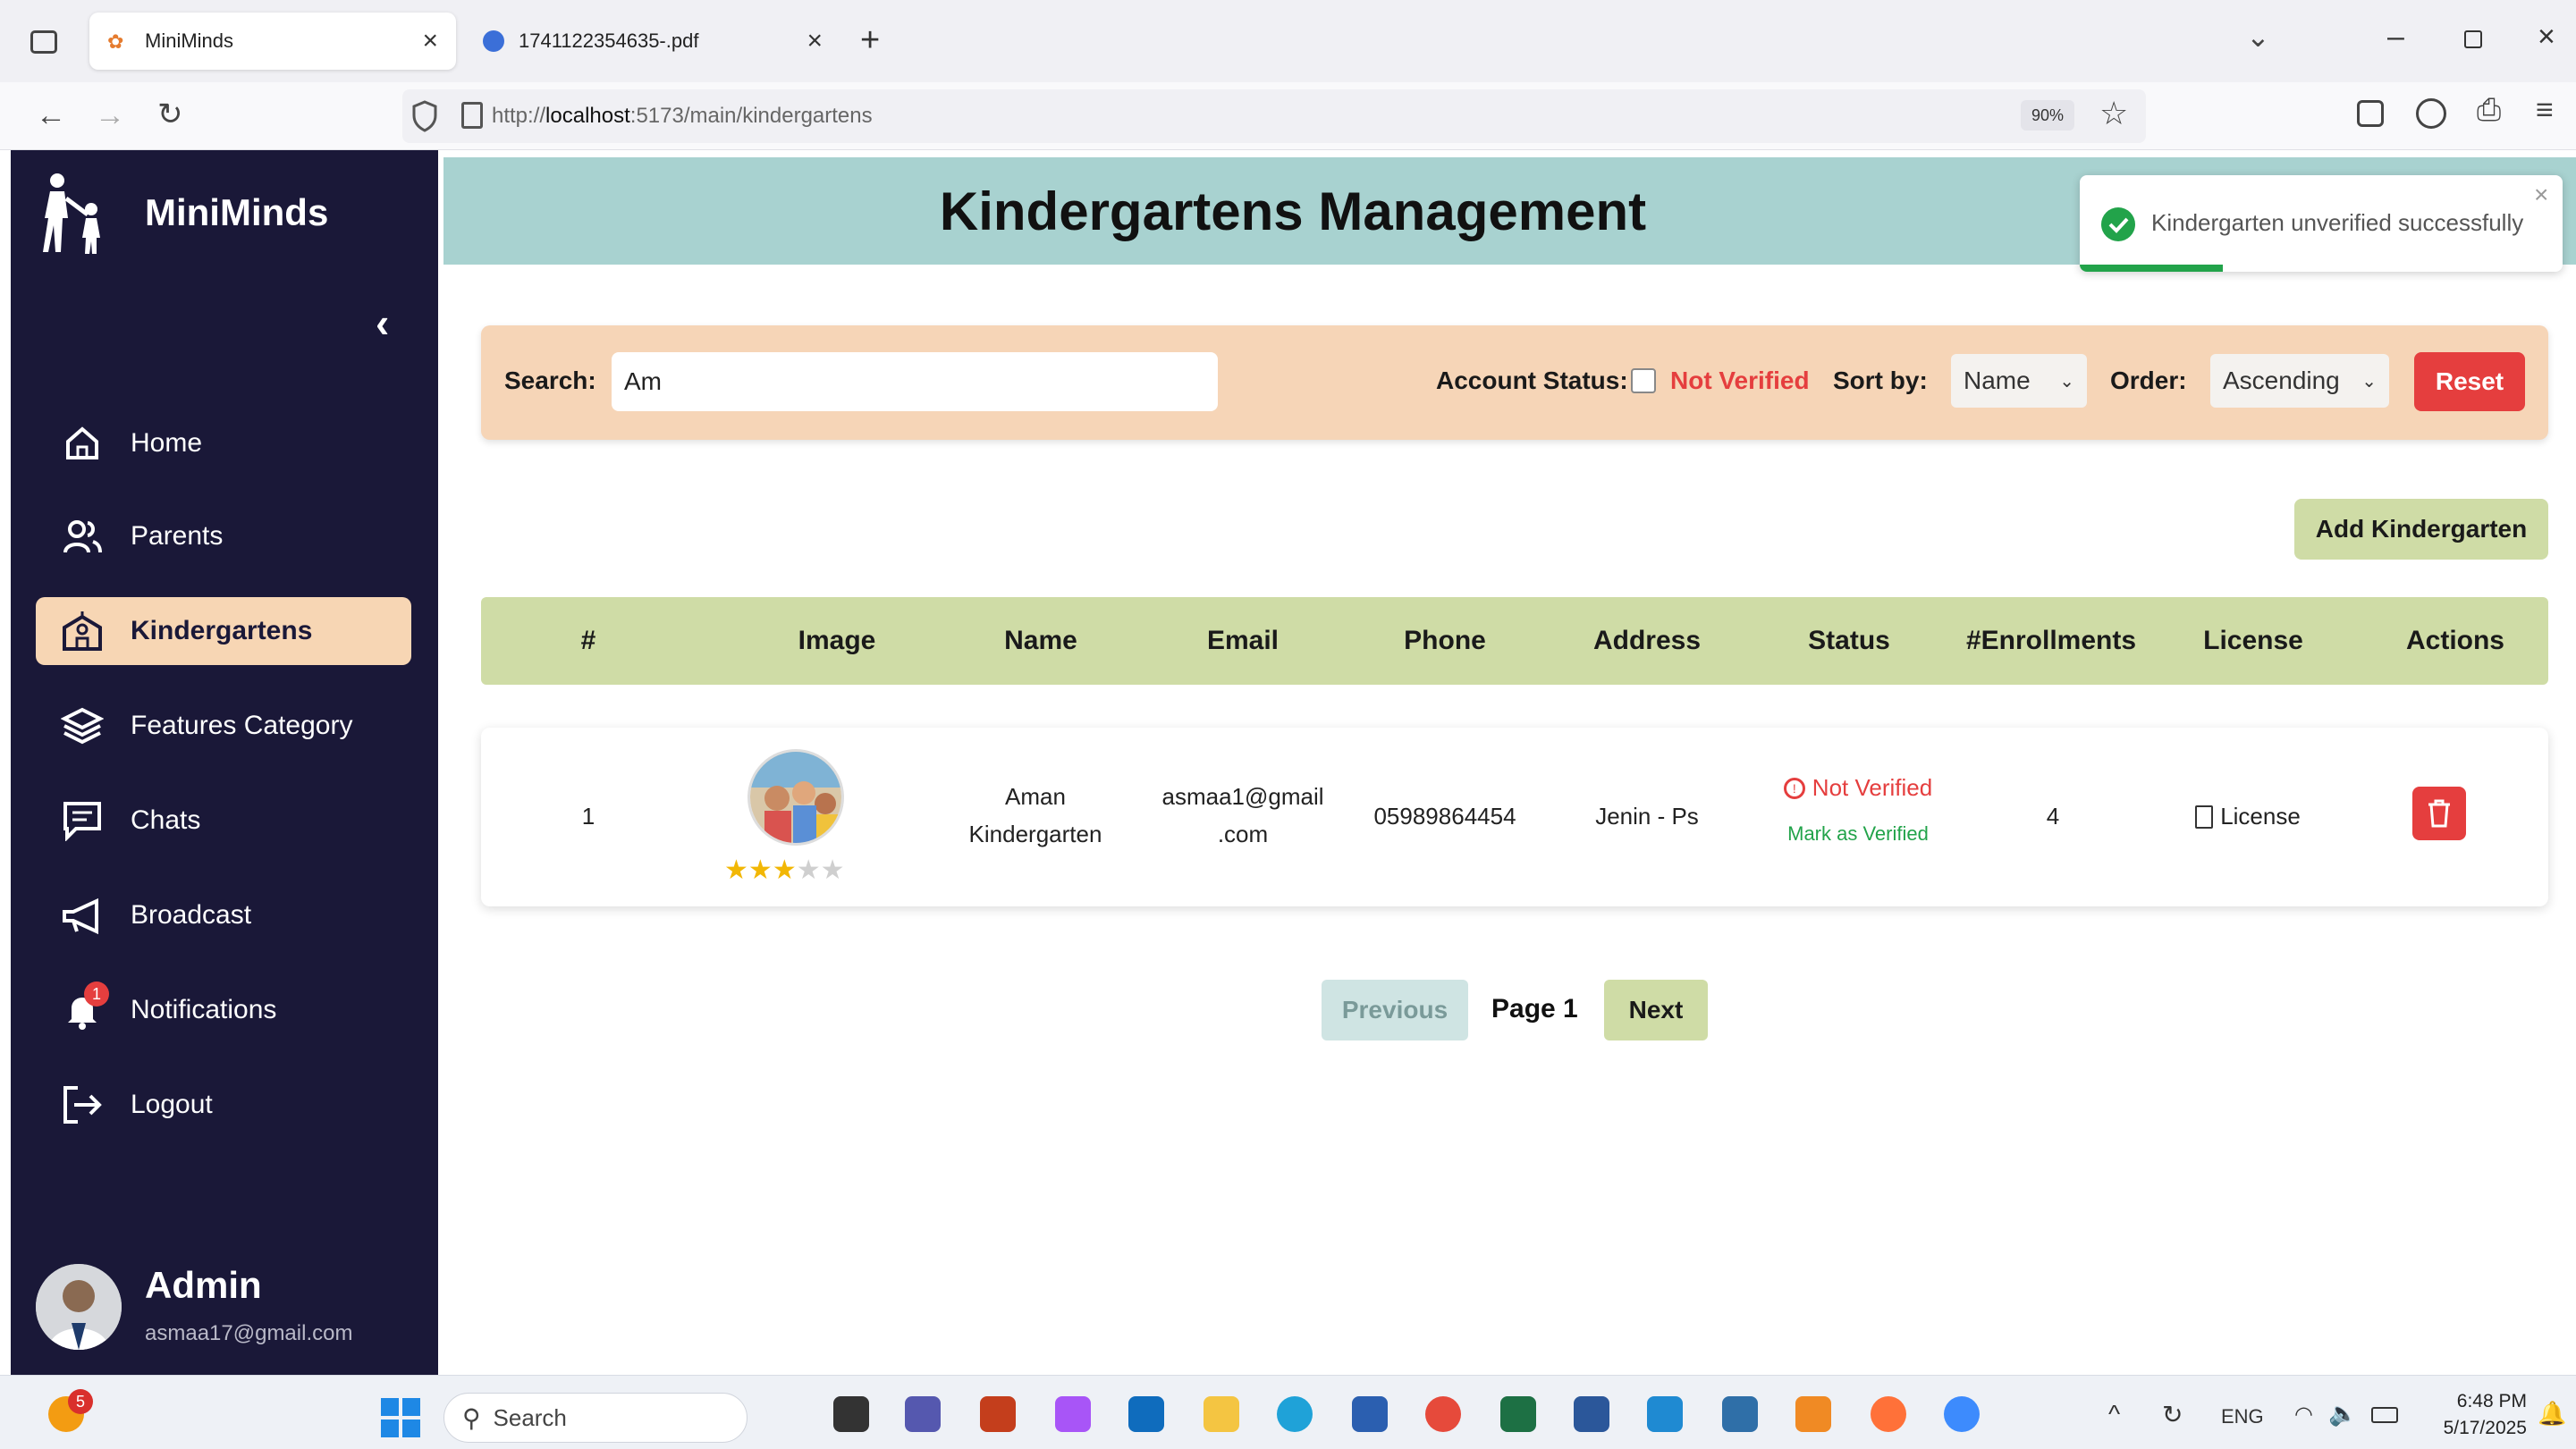 This screenshot has height=1449, width=2576. I want to click on pocket-icon, so click(2370, 114).